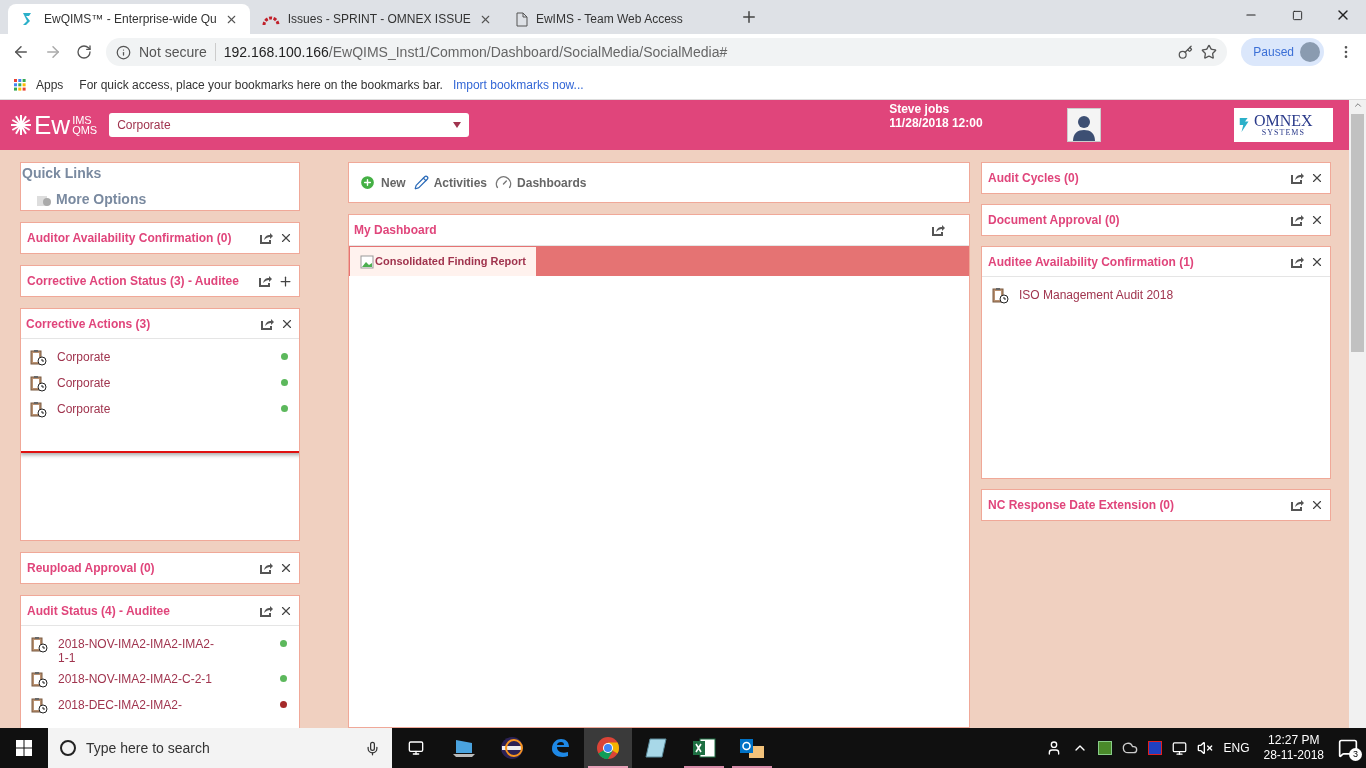 This screenshot has height=768, width=1366. Describe the element at coordinates (395, 230) in the screenshot. I see `dashboard-title: My Dashboard` at that location.